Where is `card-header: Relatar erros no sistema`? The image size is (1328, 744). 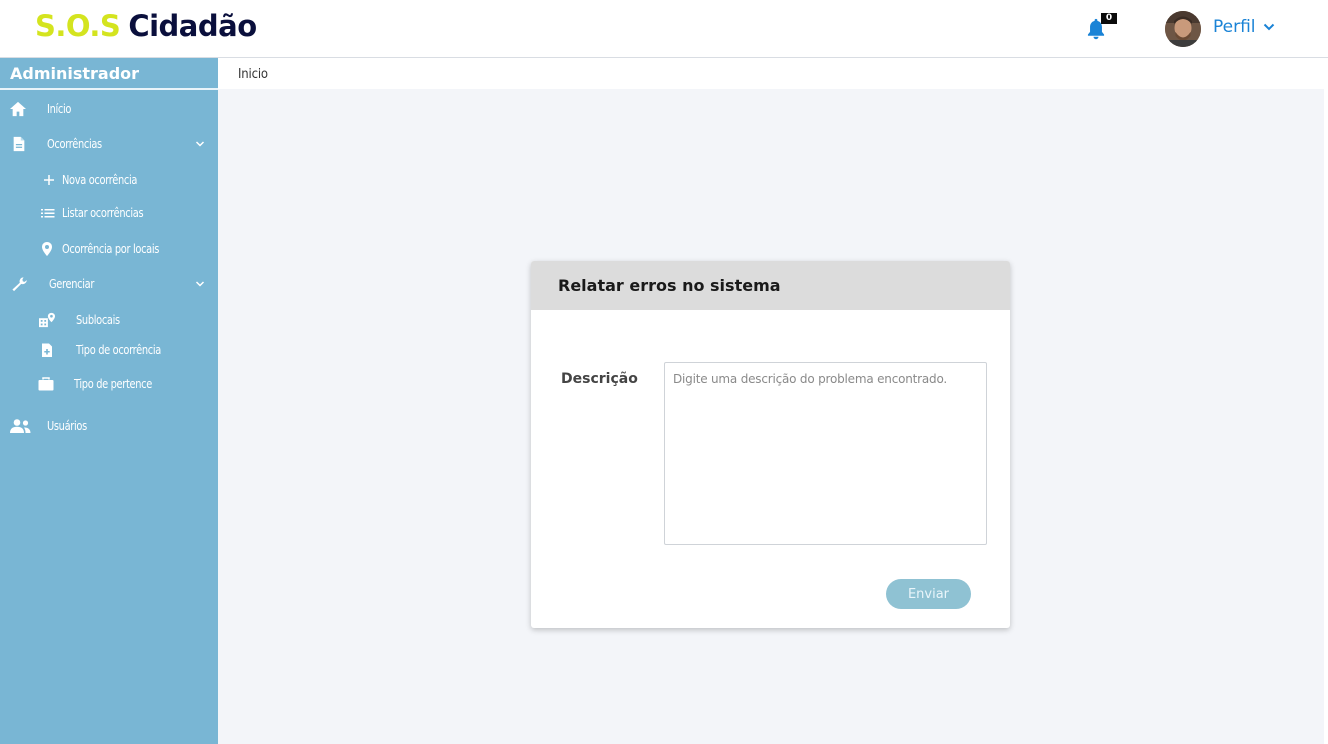
card-header: Relatar erros no sistema is located at coordinates (770, 285).